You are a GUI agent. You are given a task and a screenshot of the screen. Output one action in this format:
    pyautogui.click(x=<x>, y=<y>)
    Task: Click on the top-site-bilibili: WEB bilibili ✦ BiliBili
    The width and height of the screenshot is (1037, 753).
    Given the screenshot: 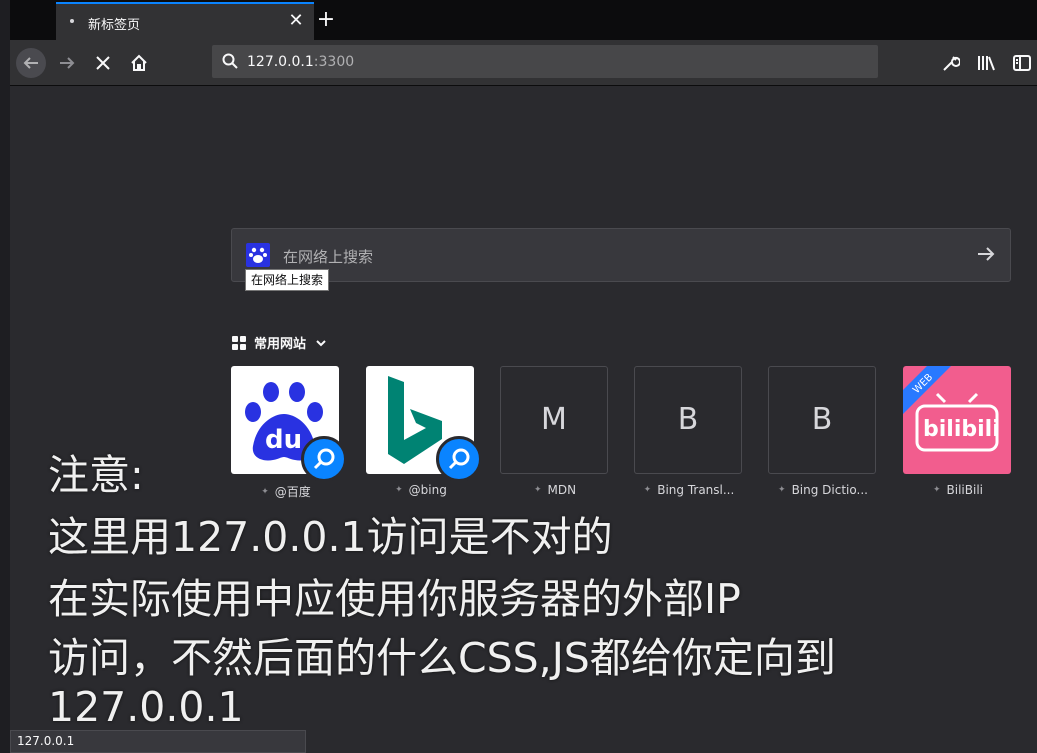 What is the action you would take?
    pyautogui.click(x=957, y=431)
    